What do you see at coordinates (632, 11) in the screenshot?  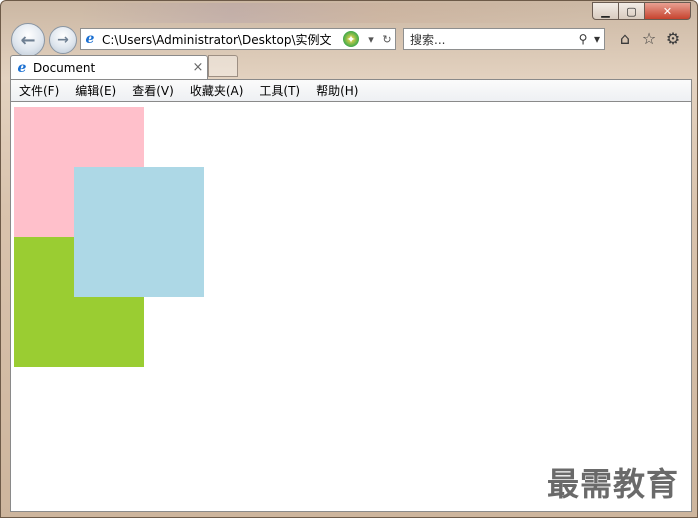 I see `maximize-button: ▢` at bounding box center [632, 11].